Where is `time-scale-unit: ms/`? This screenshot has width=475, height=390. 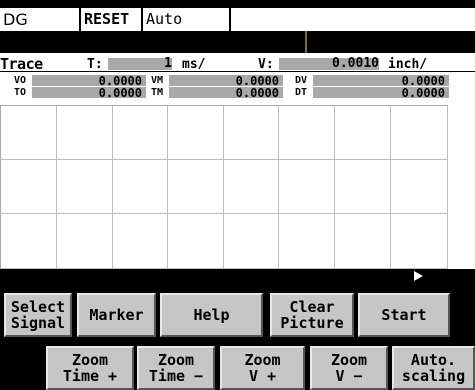 time-scale-unit: ms/ is located at coordinates (194, 64).